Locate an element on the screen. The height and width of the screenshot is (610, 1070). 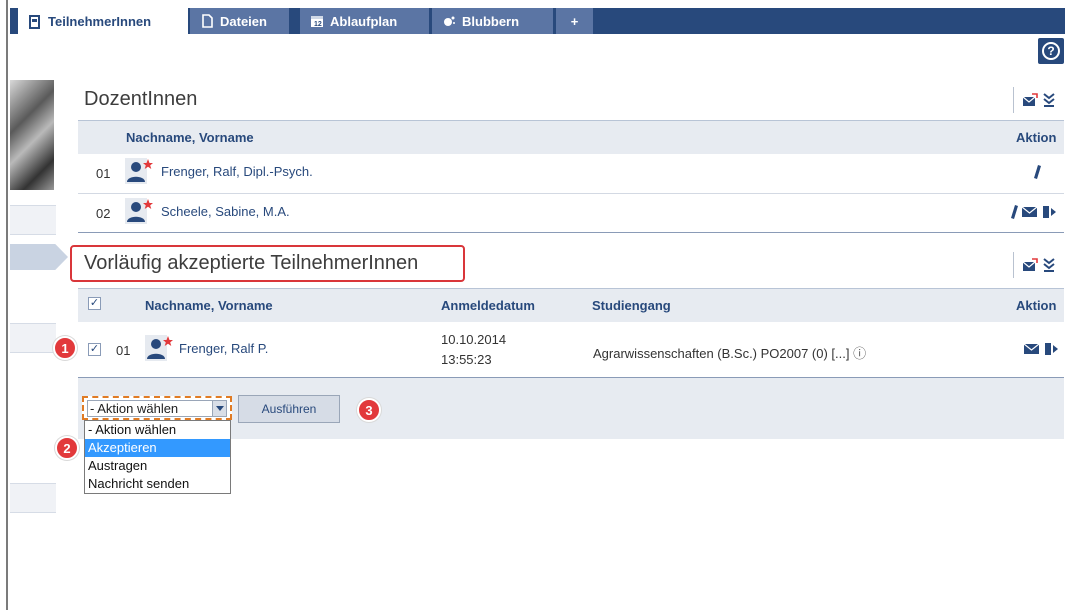
step-badge: 2 is located at coordinates (67, 448).